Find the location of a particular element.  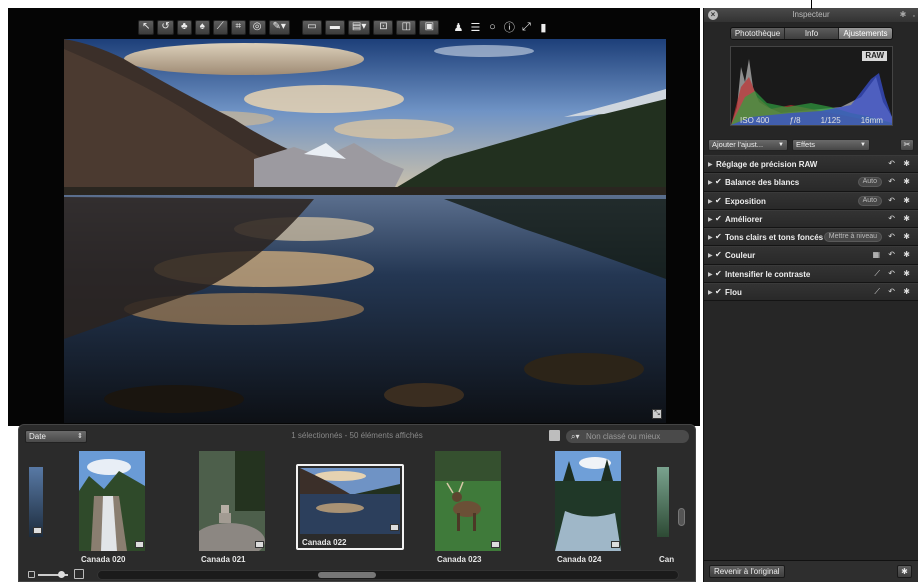

tab-adjustments: Ajustements is located at coordinates (865, 33).